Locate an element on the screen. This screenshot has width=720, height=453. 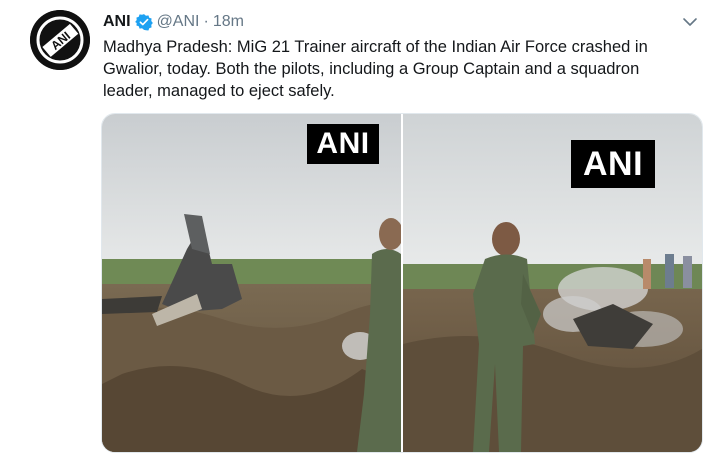
timestamp: 18m is located at coordinates (228, 22).